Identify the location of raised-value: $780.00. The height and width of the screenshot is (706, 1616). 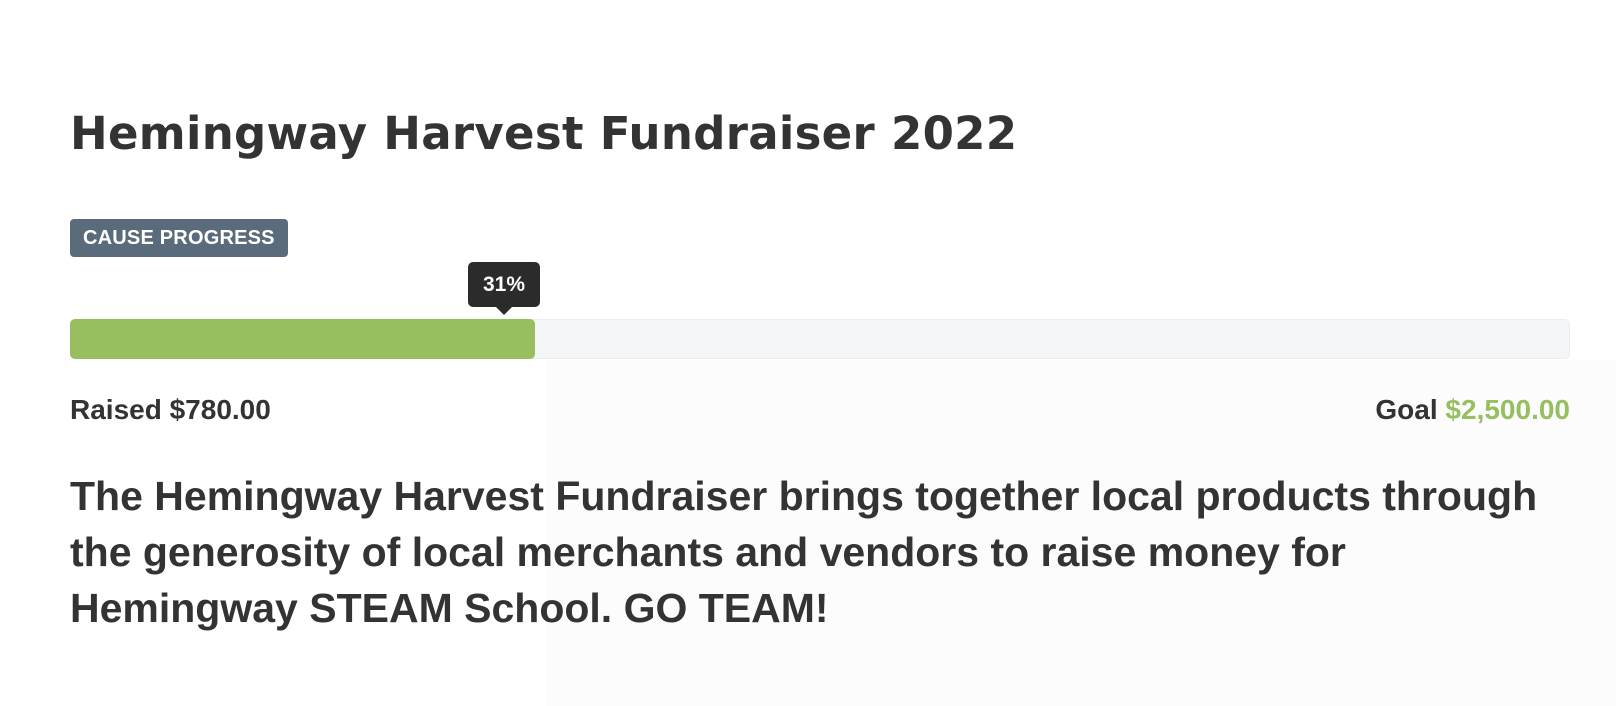
(220, 409).